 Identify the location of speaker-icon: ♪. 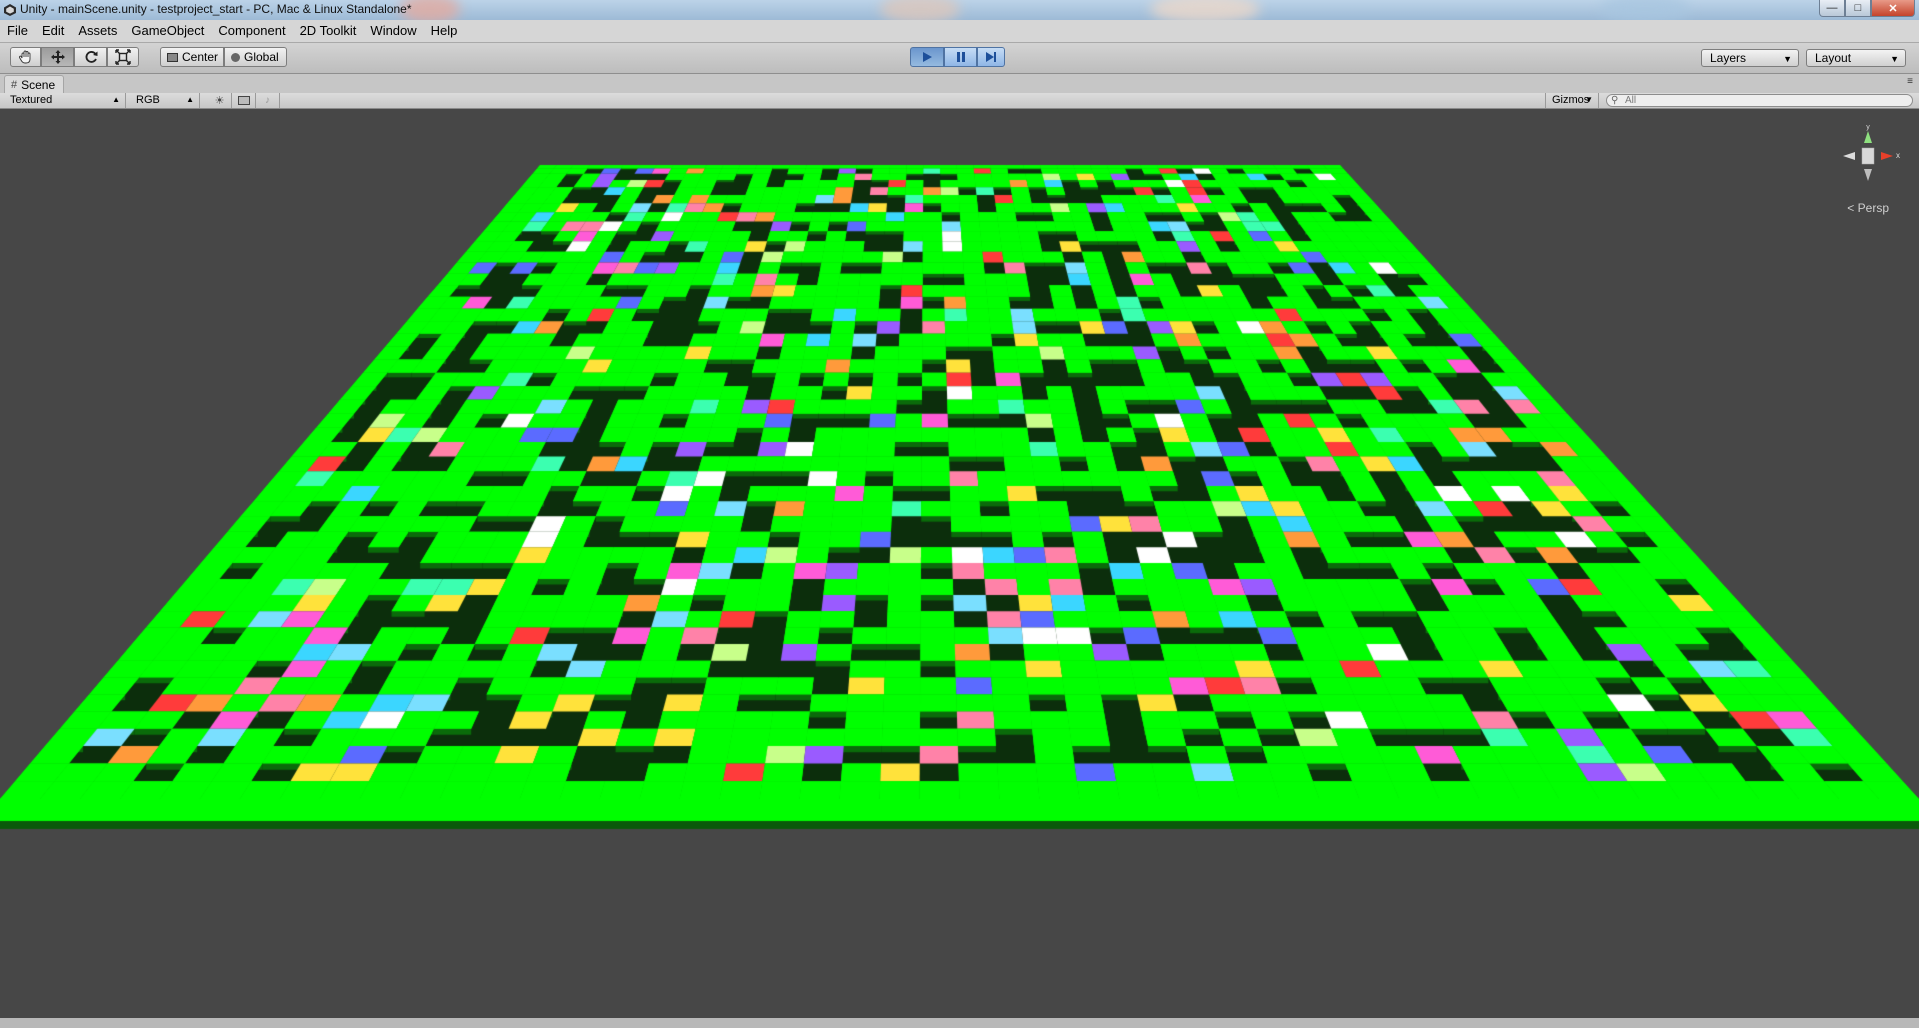
(267, 100).